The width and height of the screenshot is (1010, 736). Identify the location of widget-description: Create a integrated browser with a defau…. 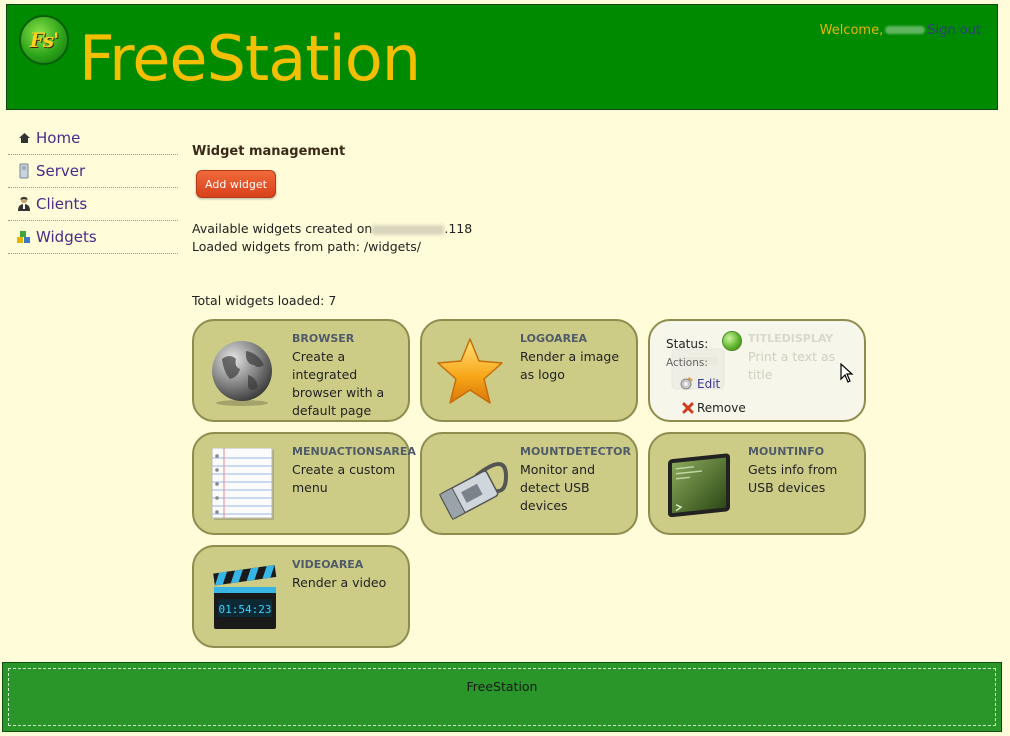
(338, 383).